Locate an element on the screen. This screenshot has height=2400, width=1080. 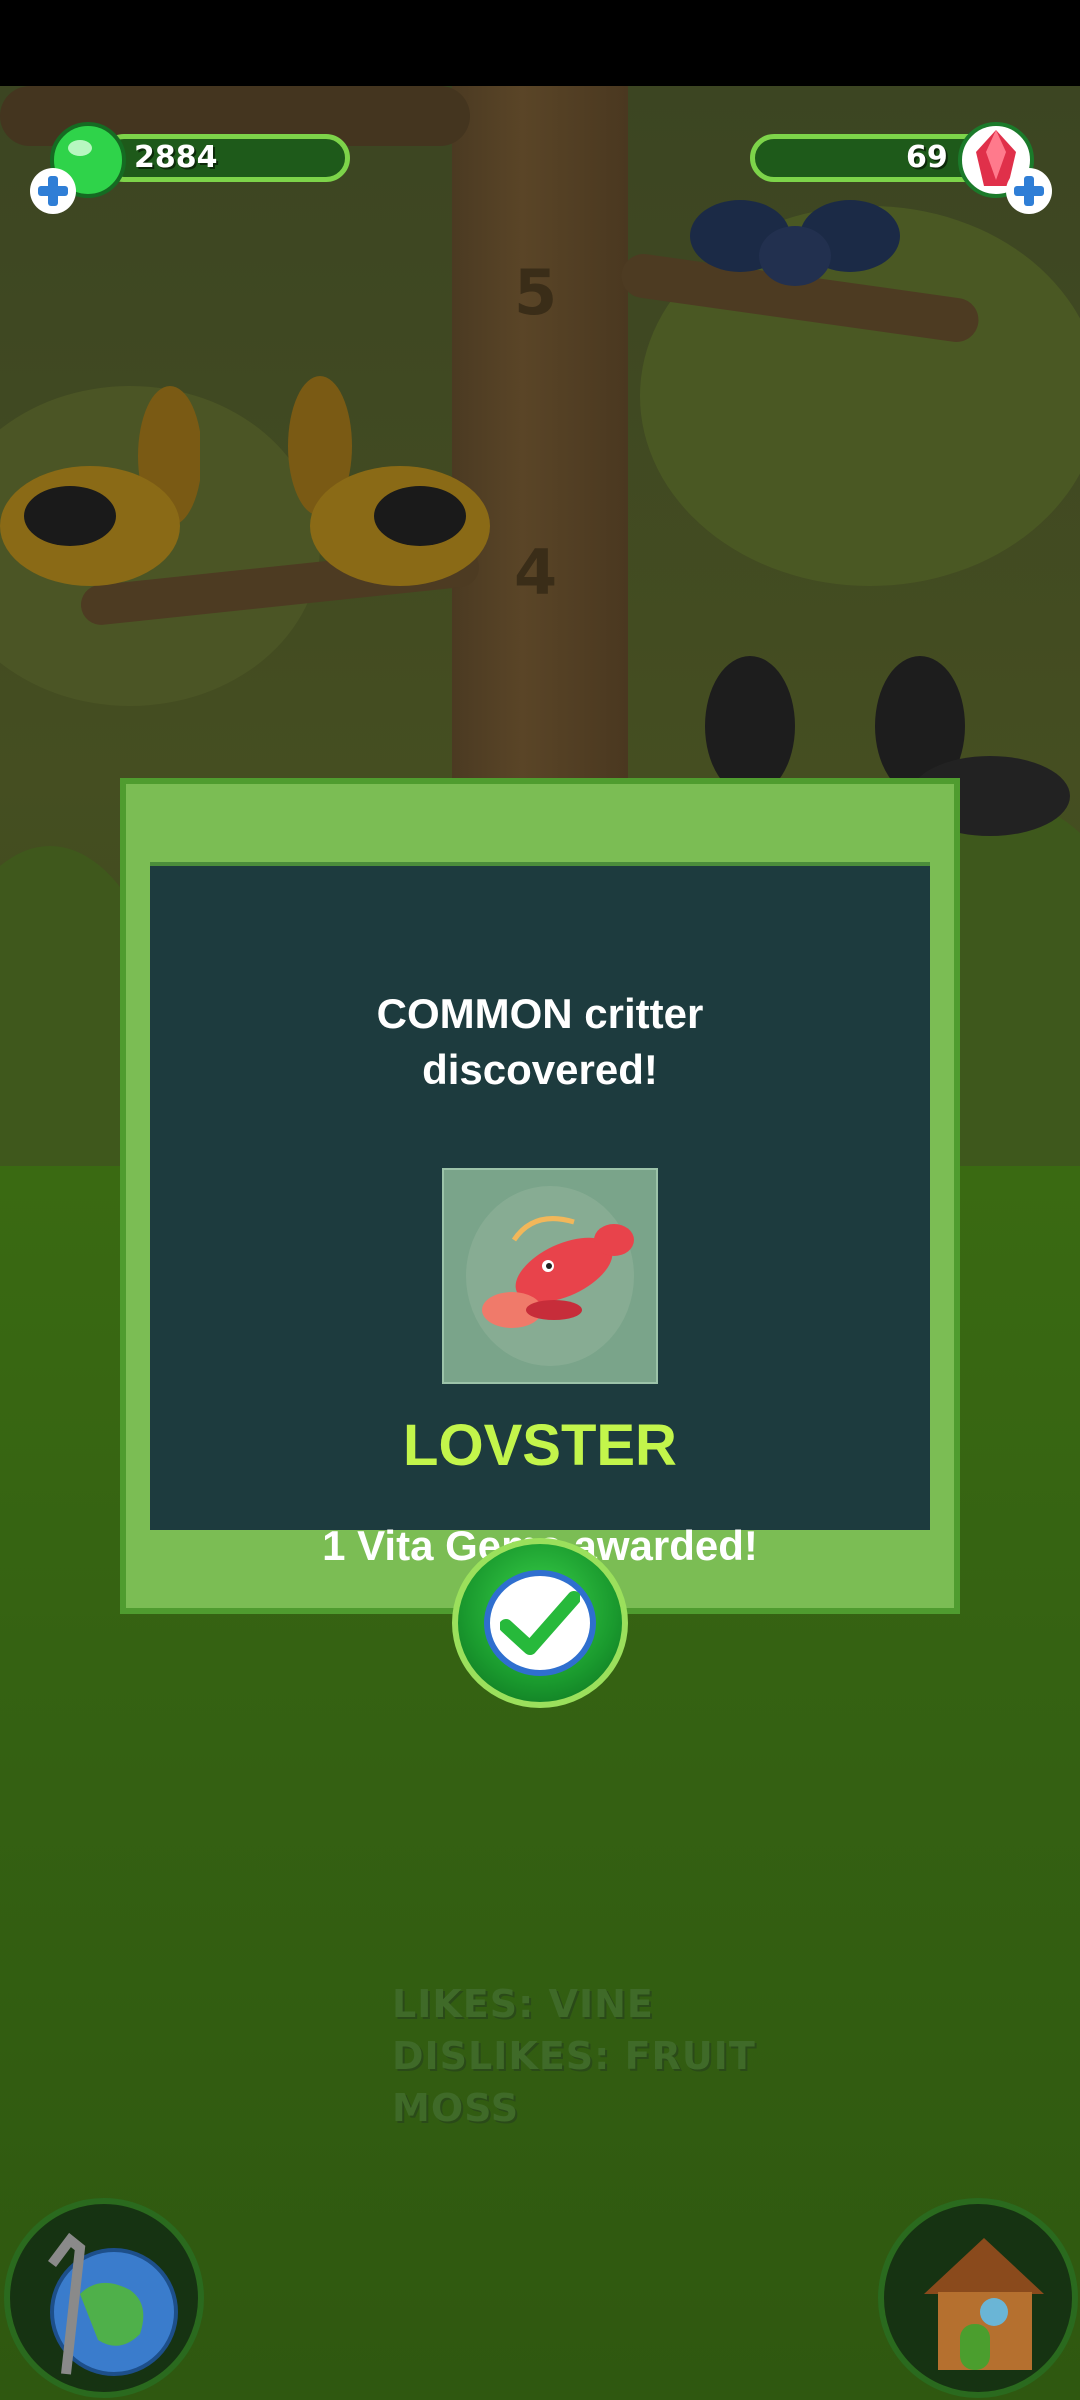
left-currency-value: 2884 is located at coordinates (176, 157).